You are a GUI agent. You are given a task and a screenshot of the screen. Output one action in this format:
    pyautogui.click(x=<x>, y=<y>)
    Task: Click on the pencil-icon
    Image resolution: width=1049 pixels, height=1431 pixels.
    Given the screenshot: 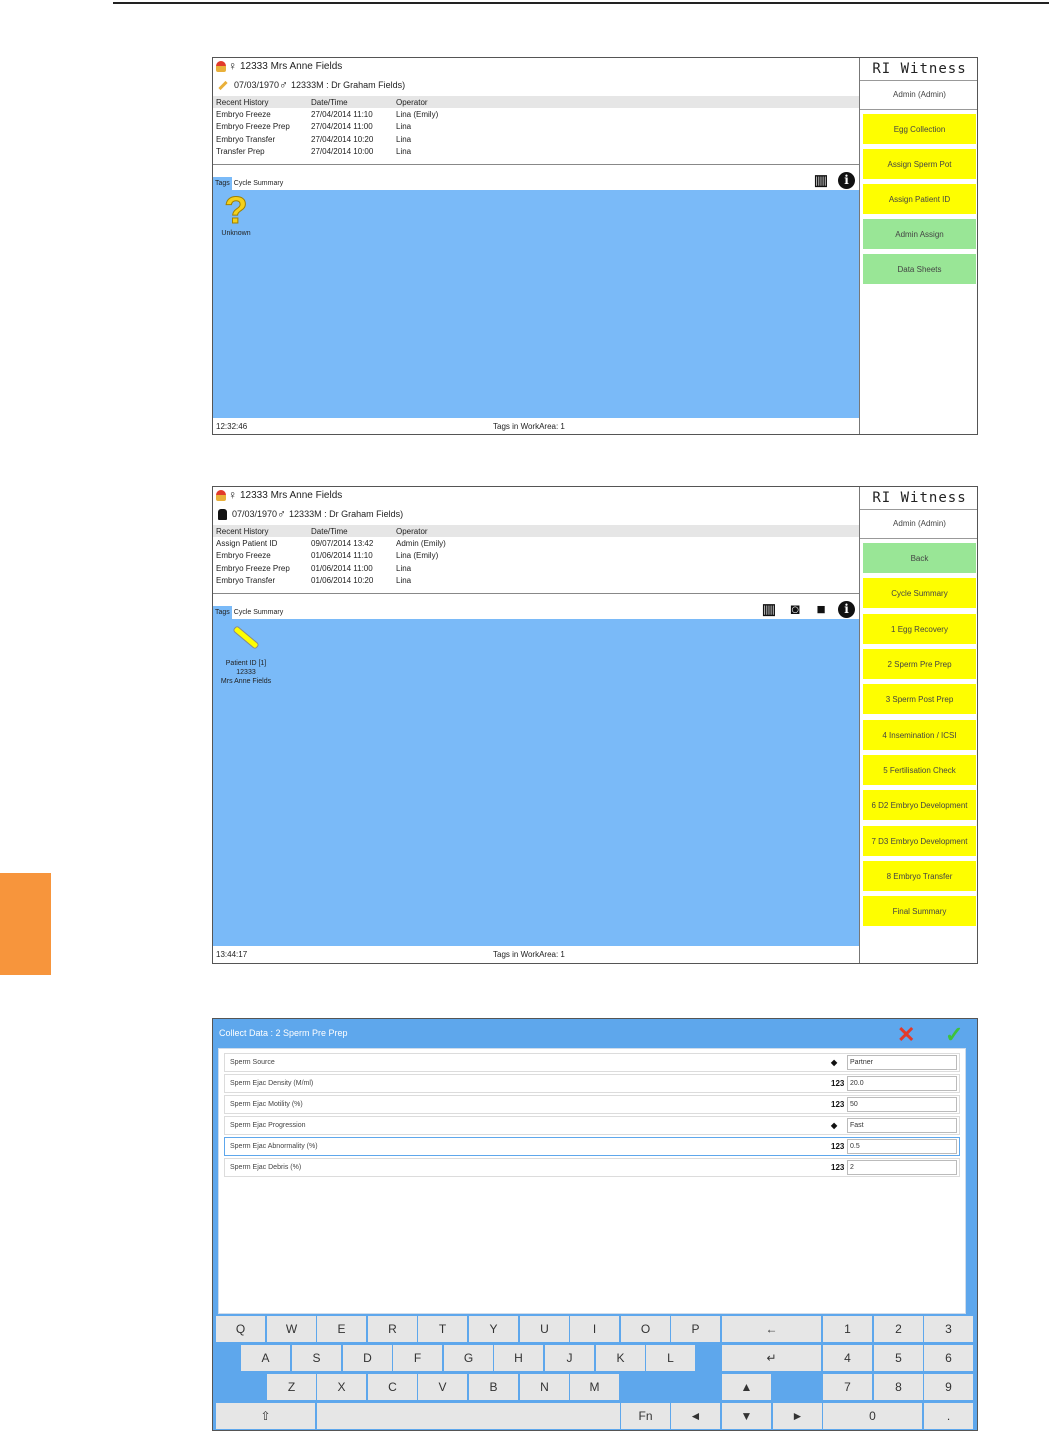 What is the action you would take?
    pyautogui.click(x=223, y=85)
    